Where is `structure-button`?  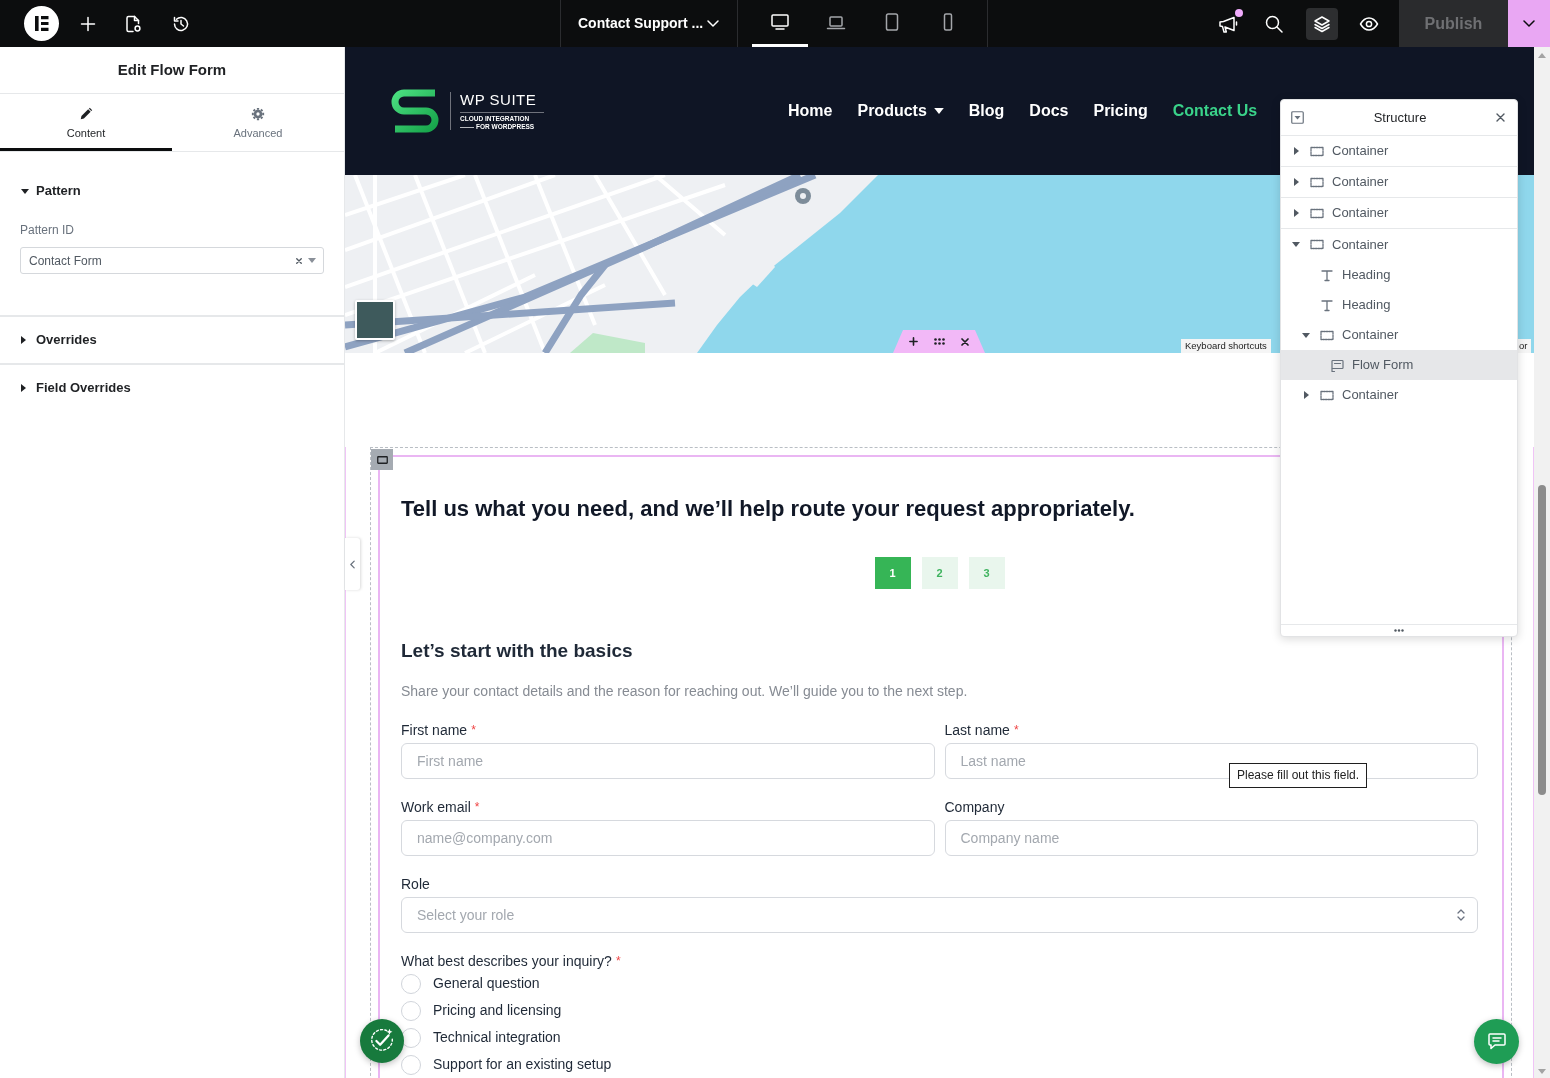 structure-button is located at coordinates (1322, 23).